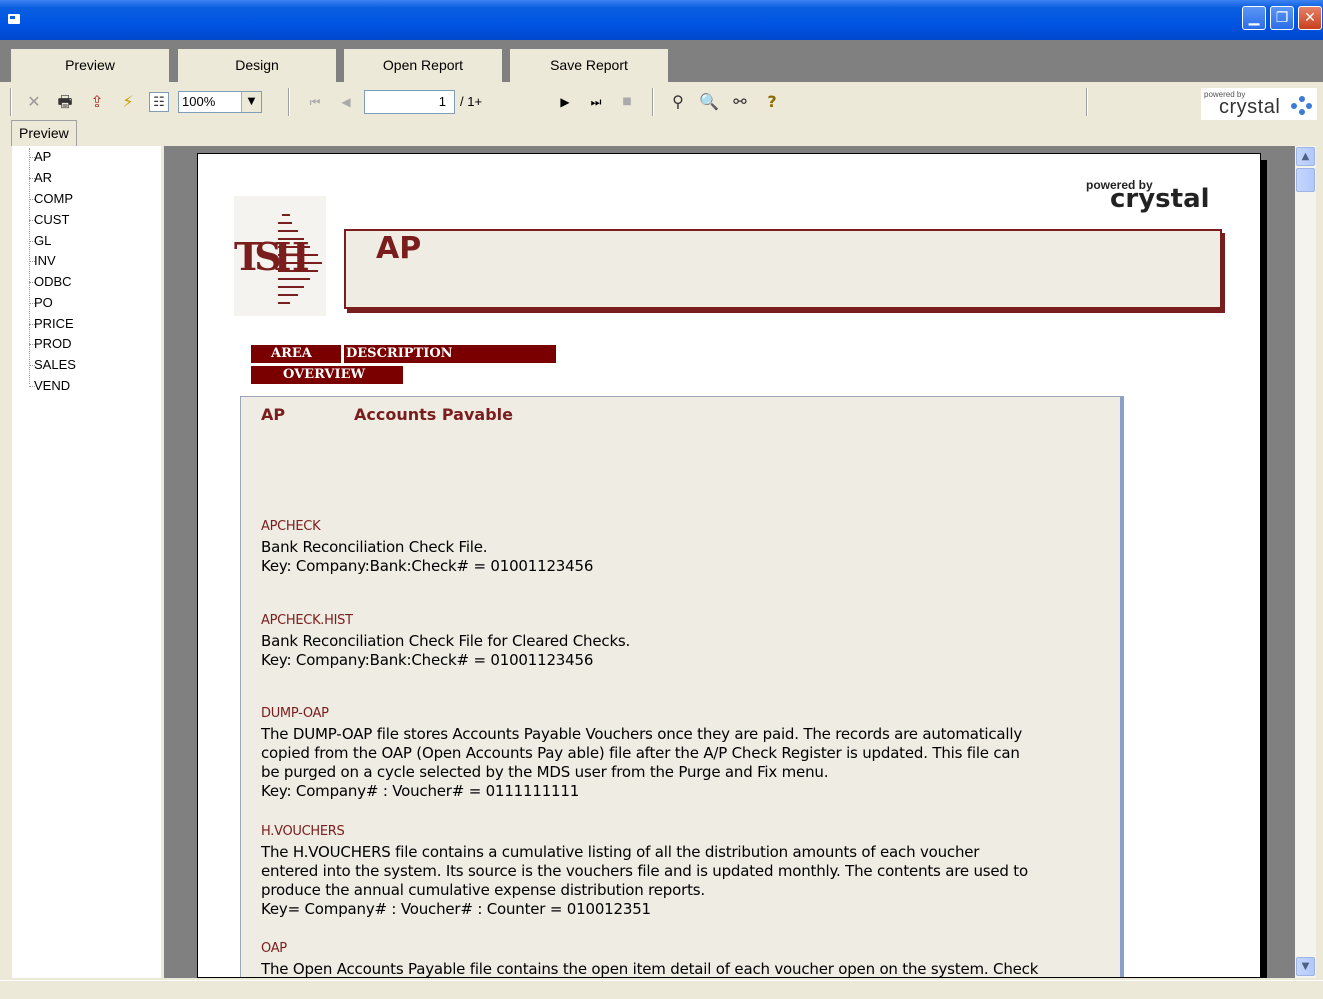  Describe the element at coordinates (423, 65) in the screenshot. I see `tab-open-report: Open Report` at that location.